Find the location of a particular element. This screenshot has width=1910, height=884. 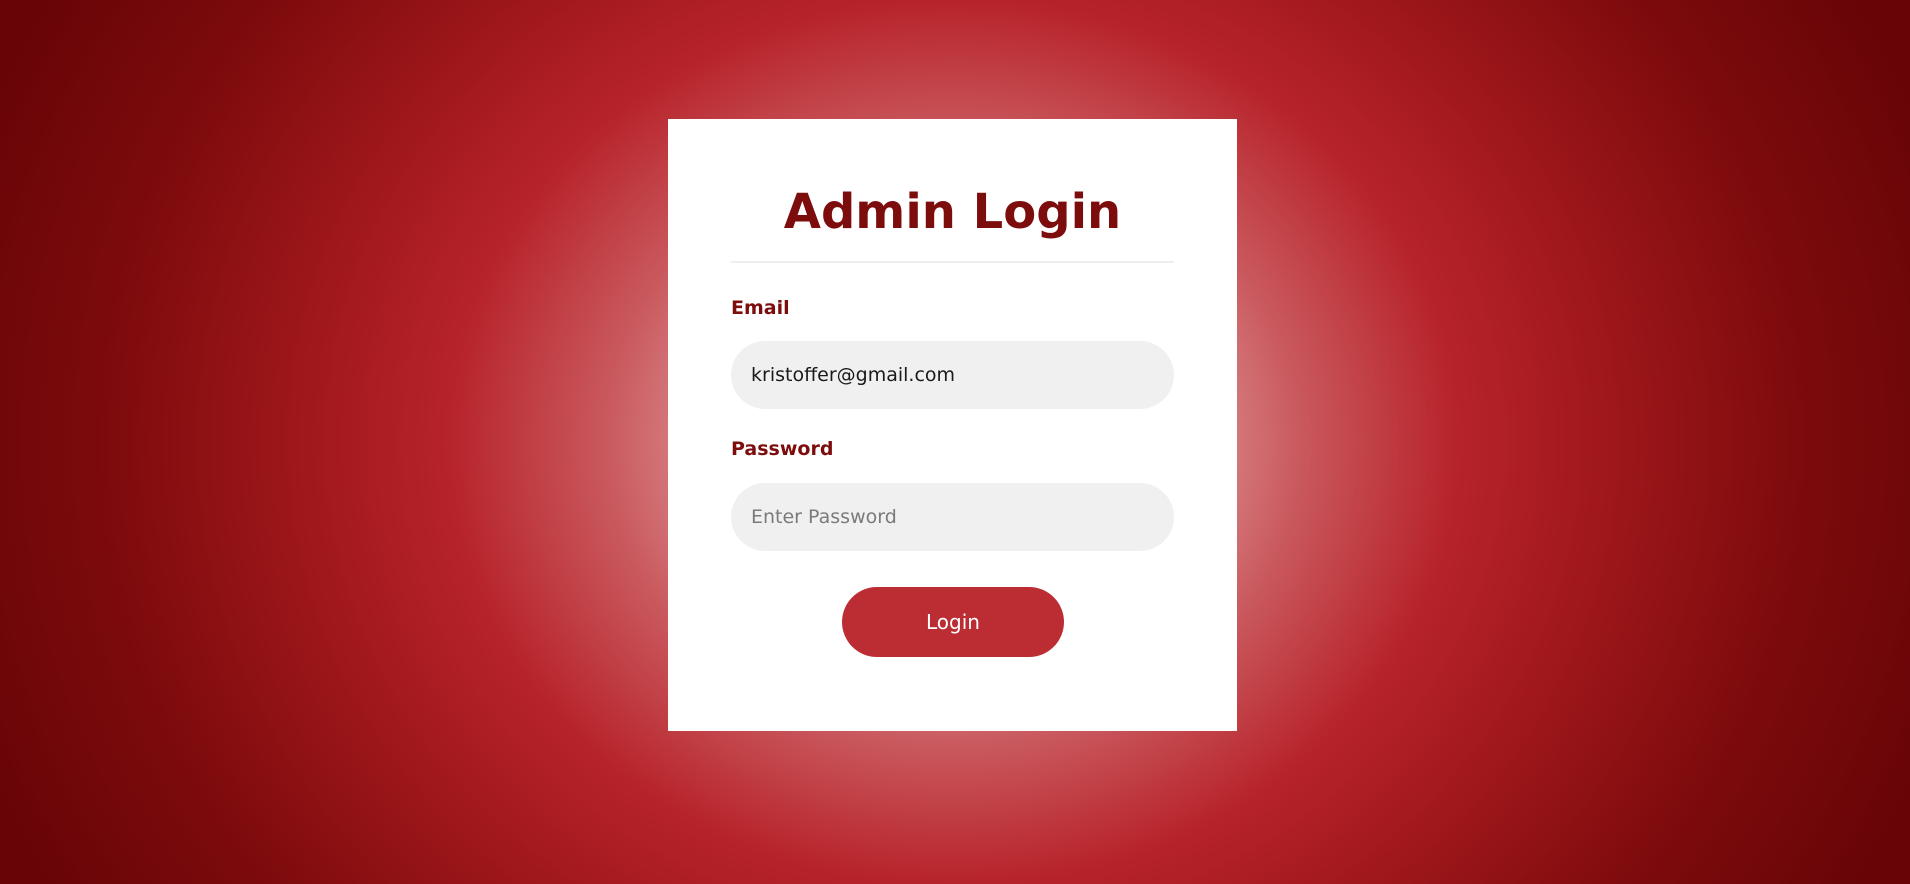

email-label: Email is located at coordinates (760, 308).